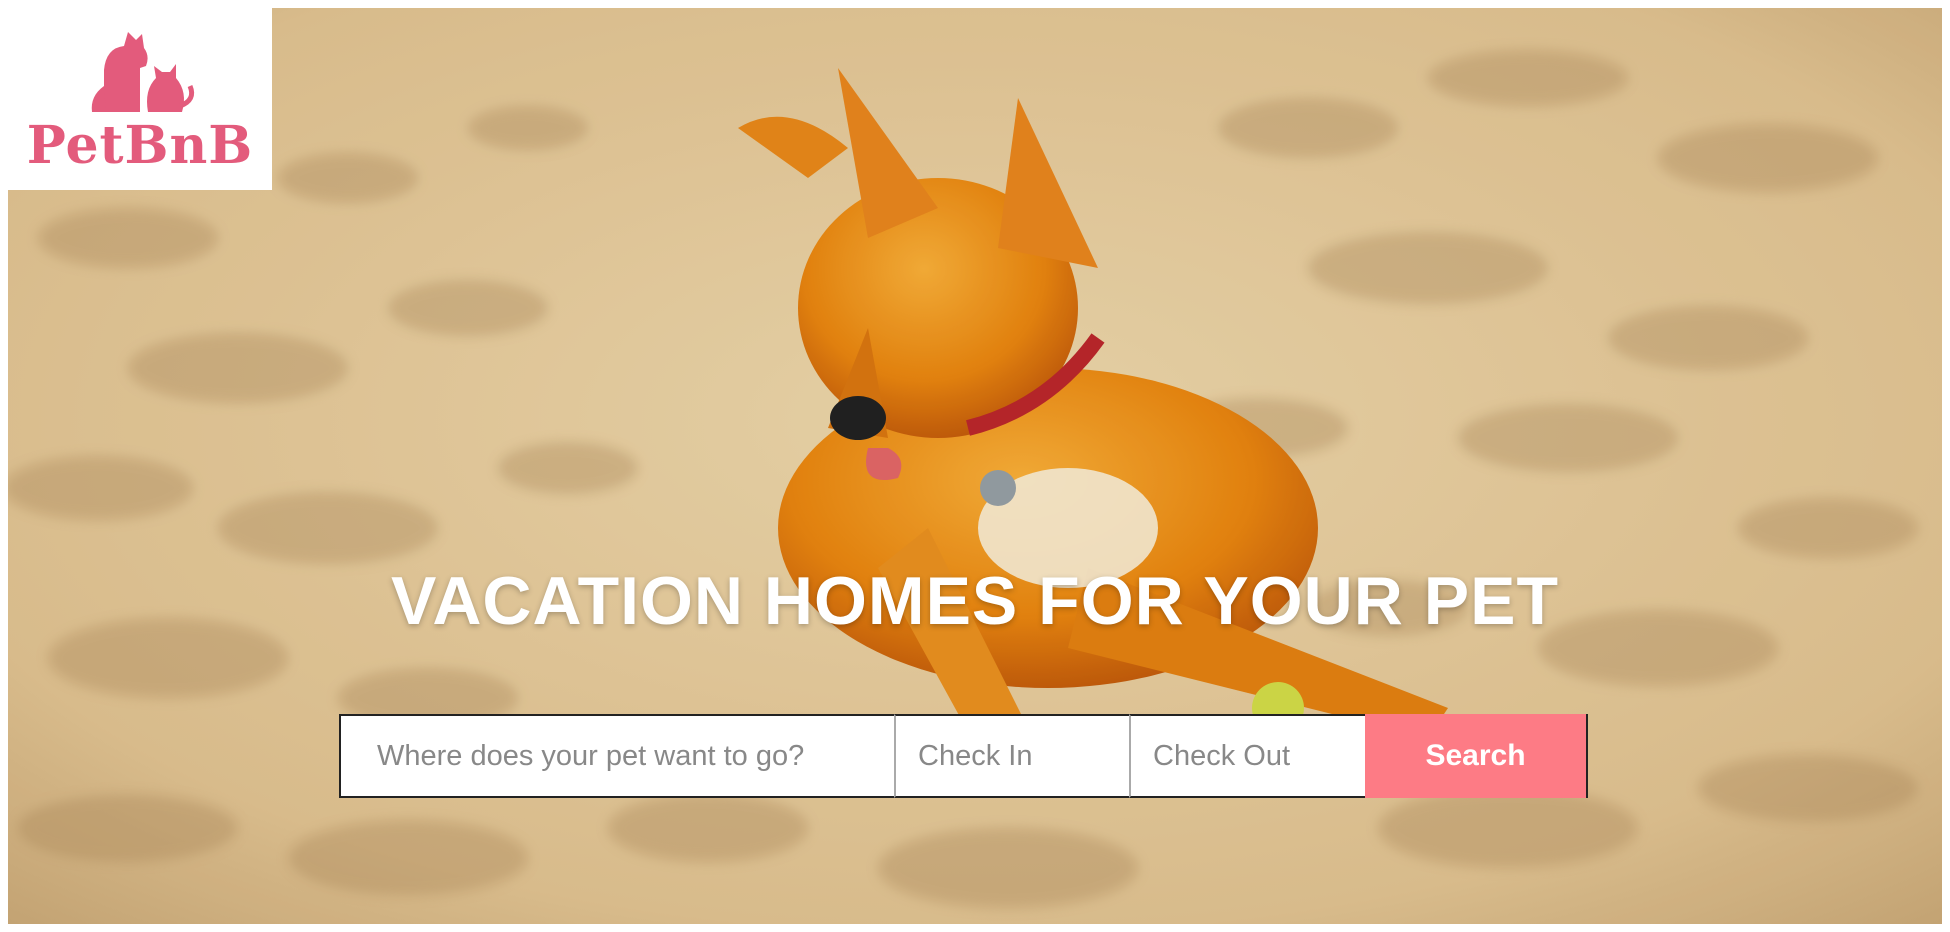 This screenshot has width=1950, height=932. Describe the element at coordinates (1221, 755) in the screenshot. I see `check-out-placeholder: Check Out` at that location.